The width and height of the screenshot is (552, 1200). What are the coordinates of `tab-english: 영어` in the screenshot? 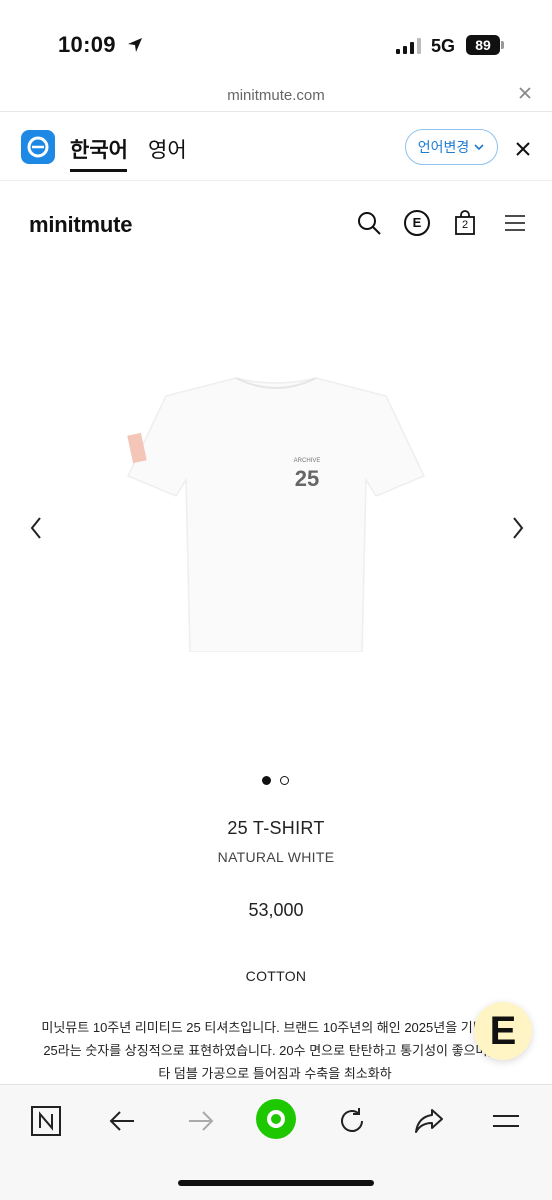 It's located at (167, 149).